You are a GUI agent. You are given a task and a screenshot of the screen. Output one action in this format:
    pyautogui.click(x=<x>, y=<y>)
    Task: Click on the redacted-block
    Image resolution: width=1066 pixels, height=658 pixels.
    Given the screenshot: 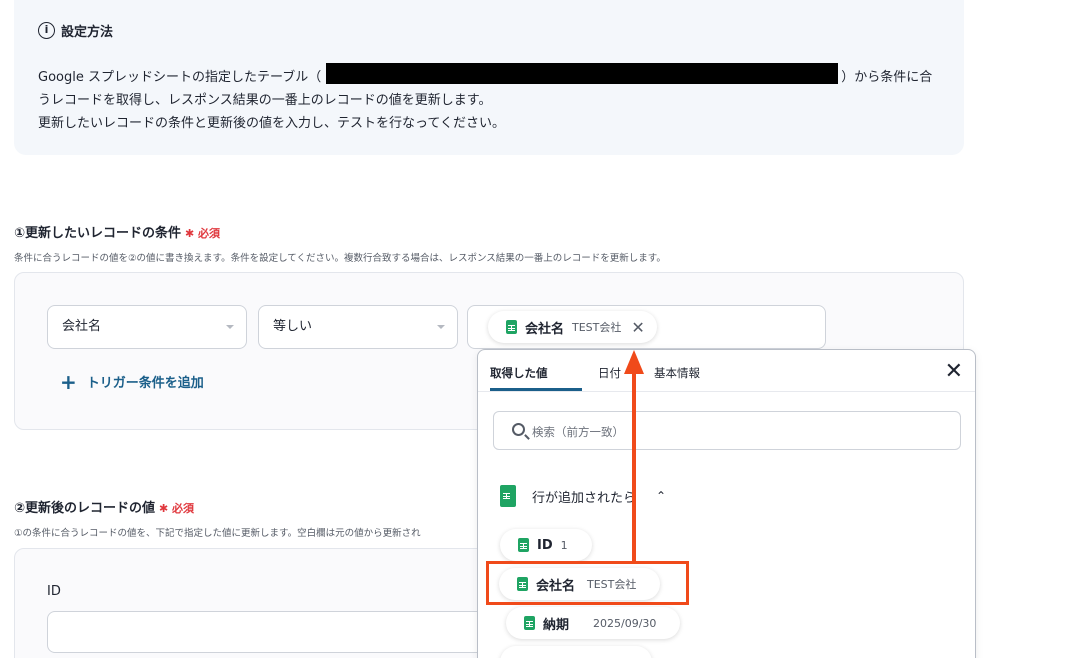 What is the action you would take?
    pyautogui.click(x=582, y=73)
    